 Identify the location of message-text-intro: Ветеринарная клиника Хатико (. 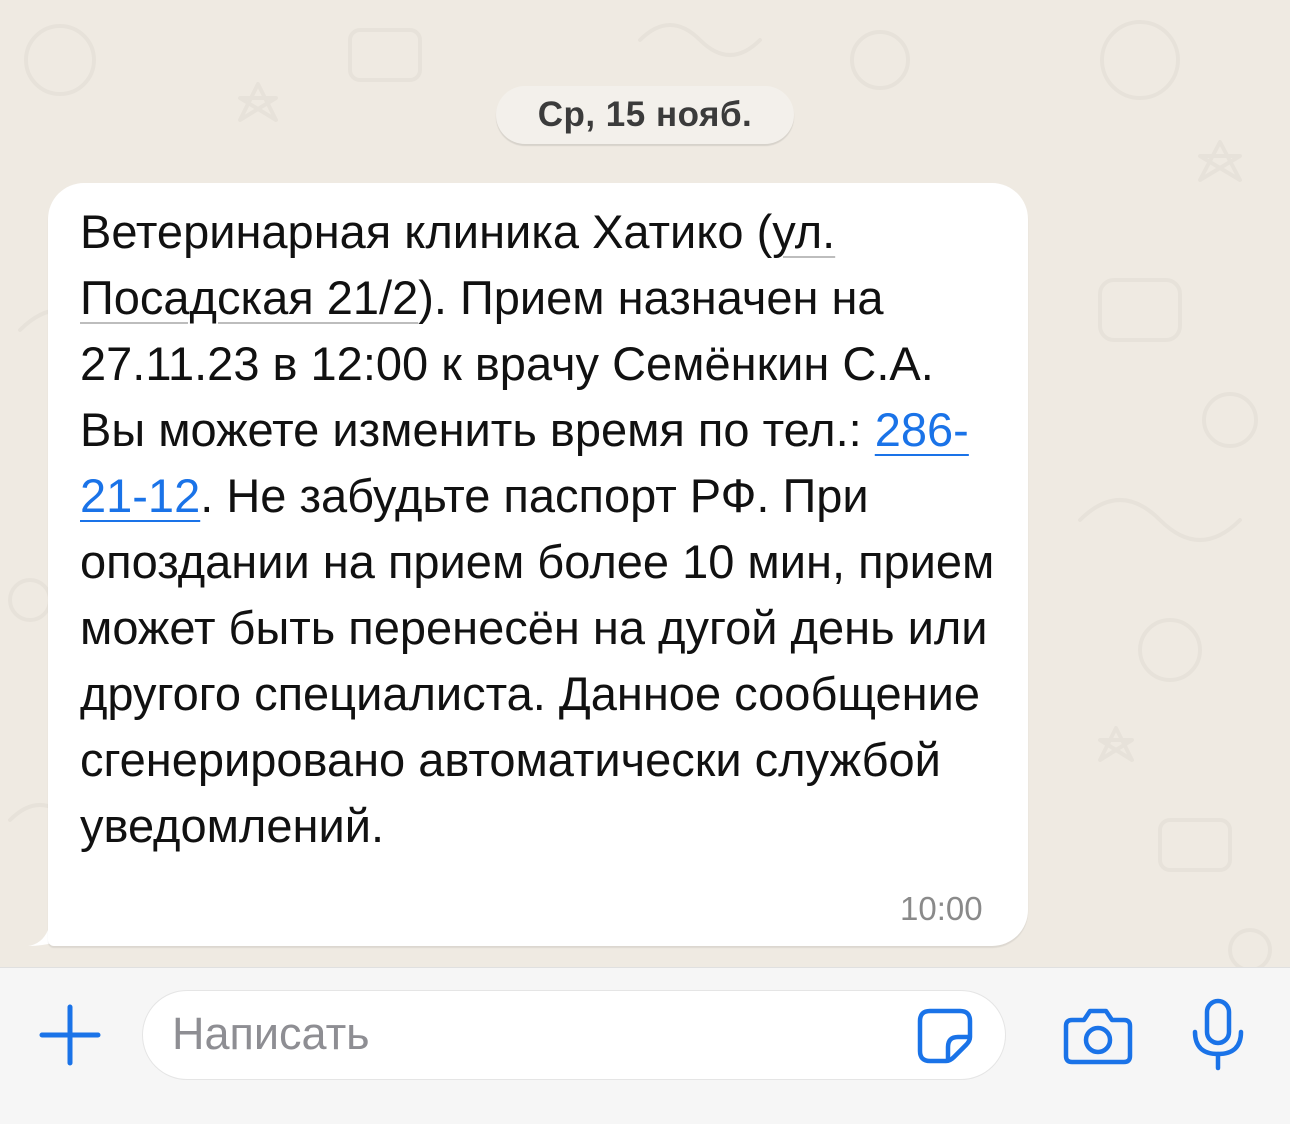
(426, 231).